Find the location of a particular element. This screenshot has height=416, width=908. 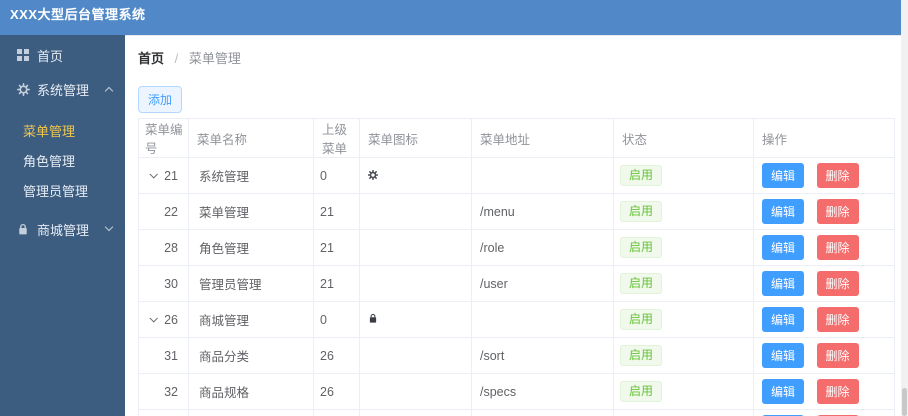

menu-url-cell: /specs is located at coordinates (542, 391).